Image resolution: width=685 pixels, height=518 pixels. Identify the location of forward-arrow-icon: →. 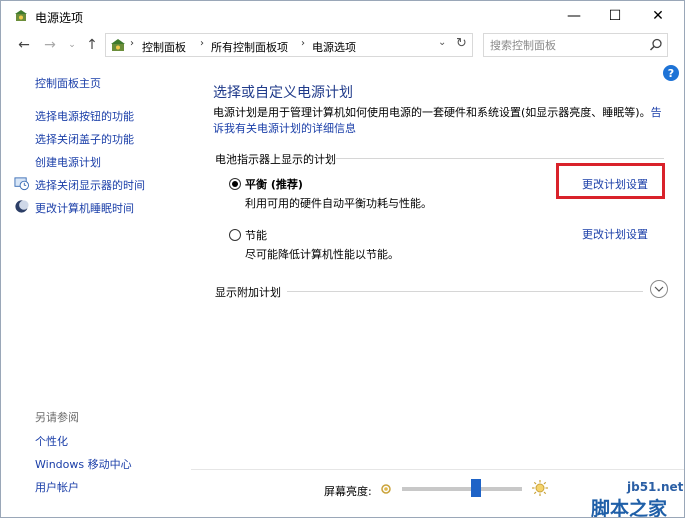
(50, 45).